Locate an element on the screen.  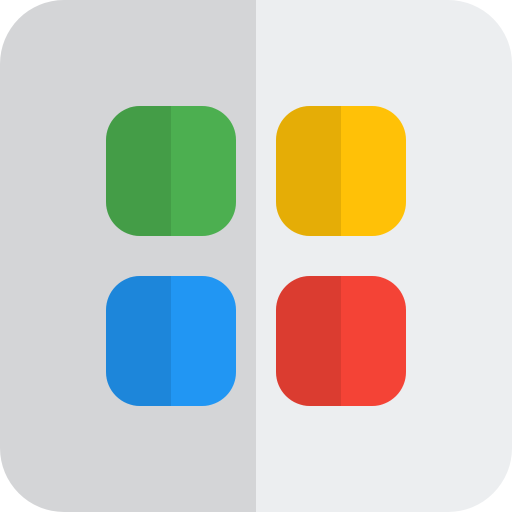
tile-top-right-icon is located at coordinates (341, 171).